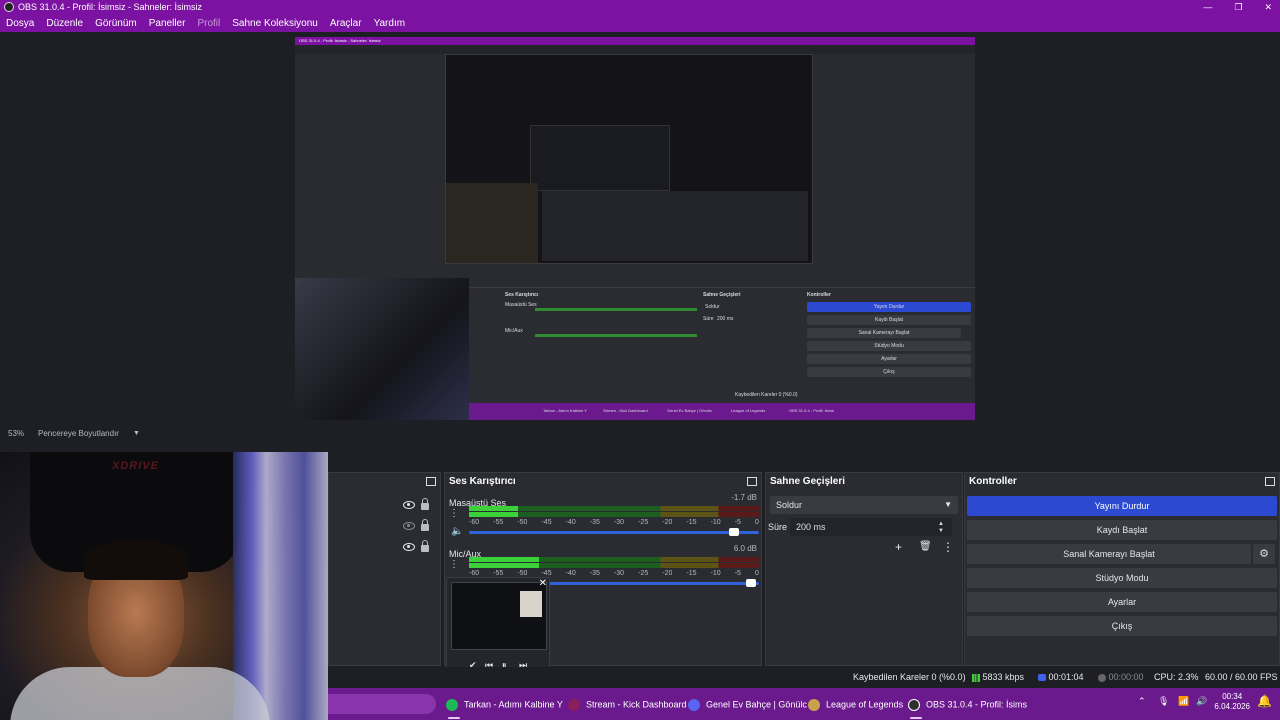 This screenshot has width=1280, height=720. What do you see at coordinates (136, 560) in the screenshot?
I see `person-hair` at bounding box center [136, 560].